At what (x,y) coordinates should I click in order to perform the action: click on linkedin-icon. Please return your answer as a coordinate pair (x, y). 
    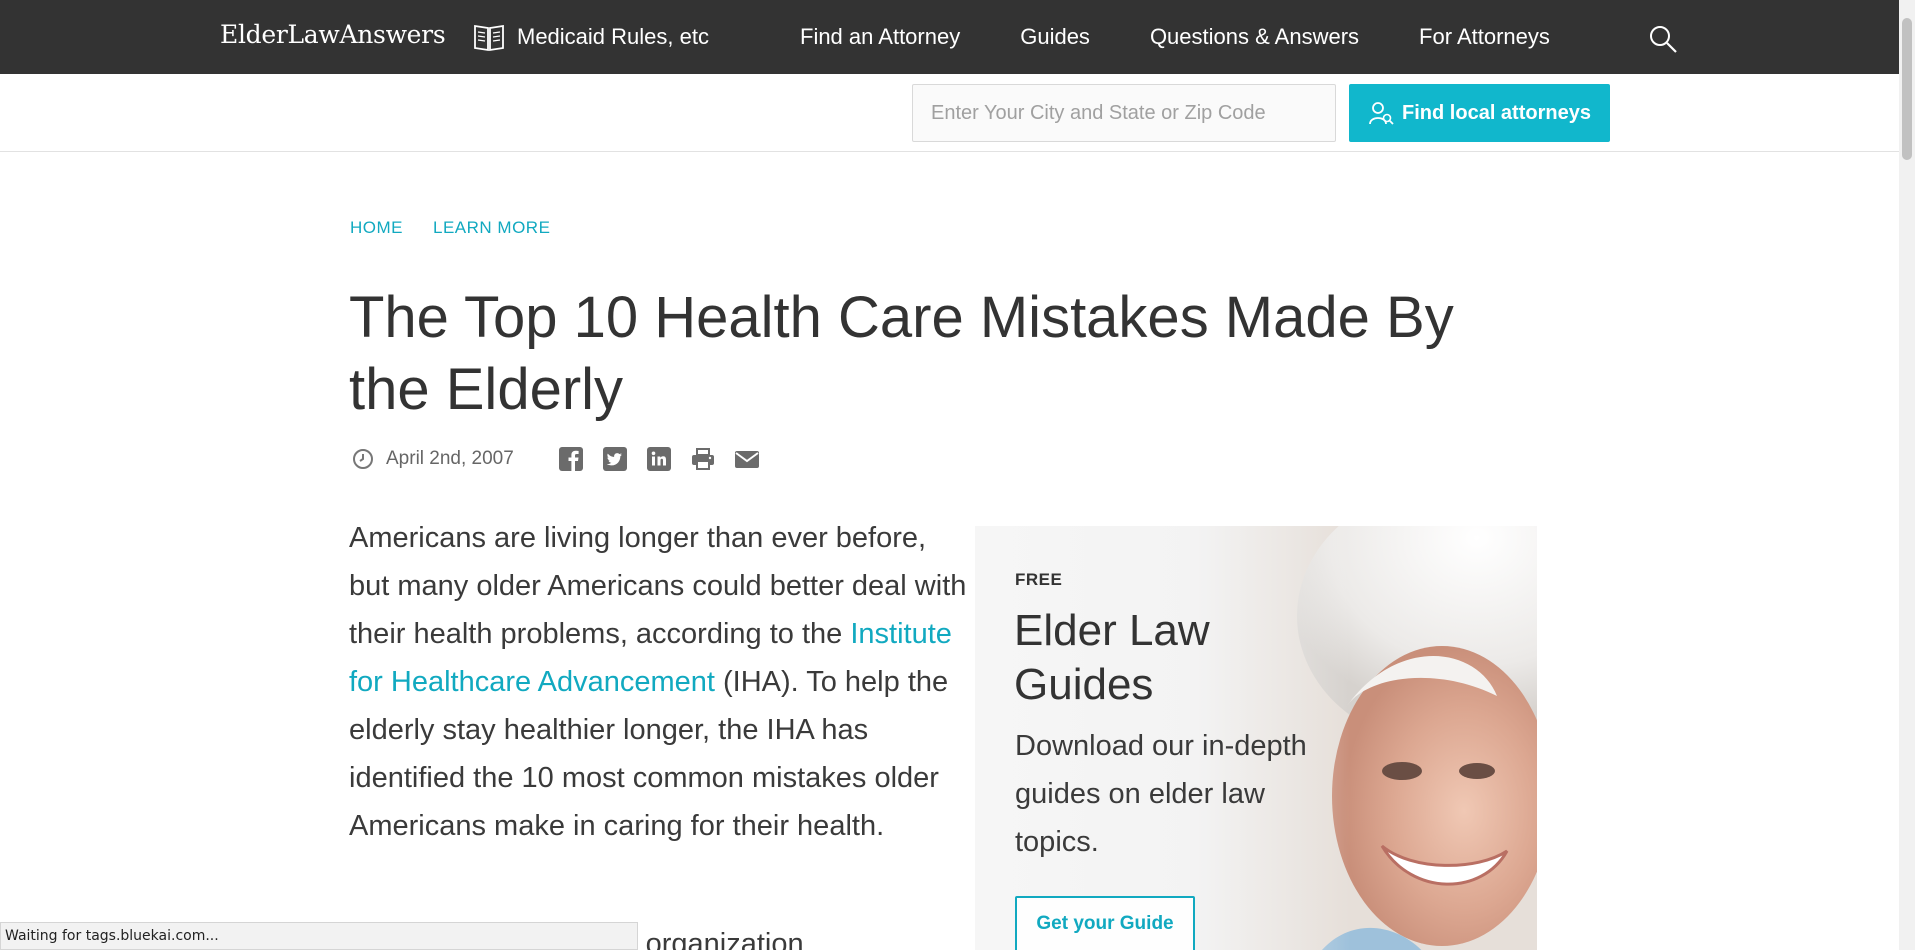
    Looking at the image, I should click on (659, 459).